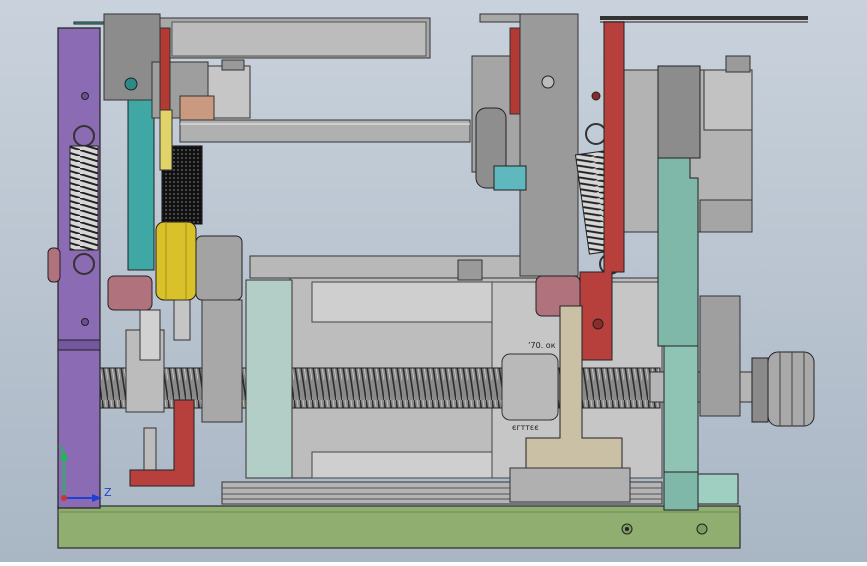 The height and width of the screenshot is (566, 867). What do you see at coordinates (525, 427) in the screenshot?
I see `motor-label-bottom: єгттεє` at bounding box center [525, 427].